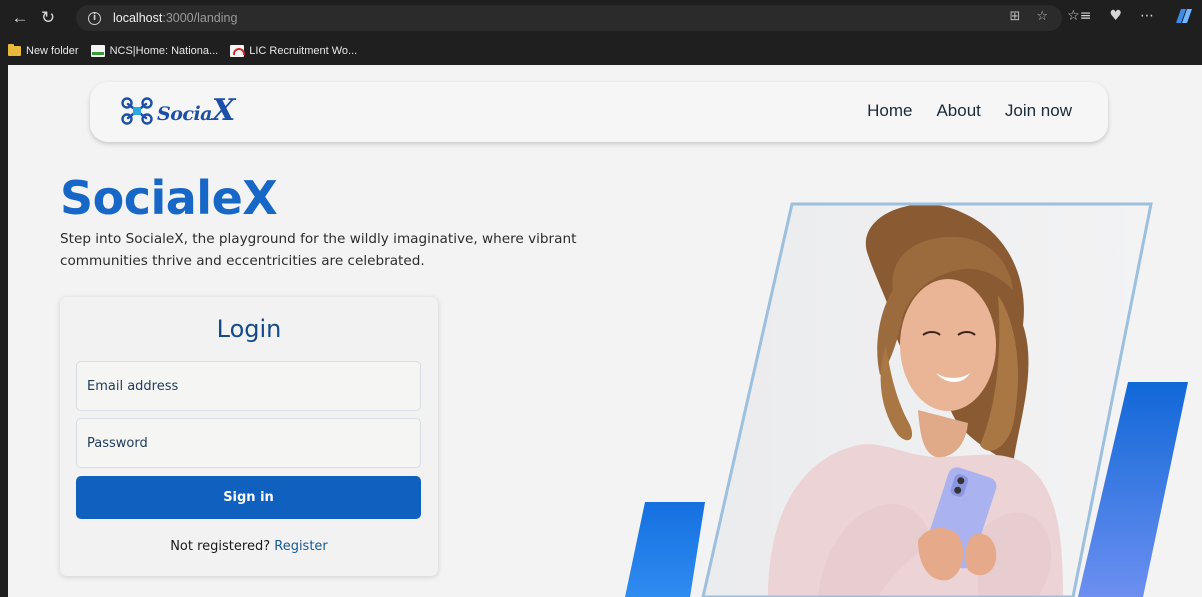 Image resolution: width=1202 pixels, height=597 pixels. I want to click on register-prompt: Not registered? Register, so click(249, 546).